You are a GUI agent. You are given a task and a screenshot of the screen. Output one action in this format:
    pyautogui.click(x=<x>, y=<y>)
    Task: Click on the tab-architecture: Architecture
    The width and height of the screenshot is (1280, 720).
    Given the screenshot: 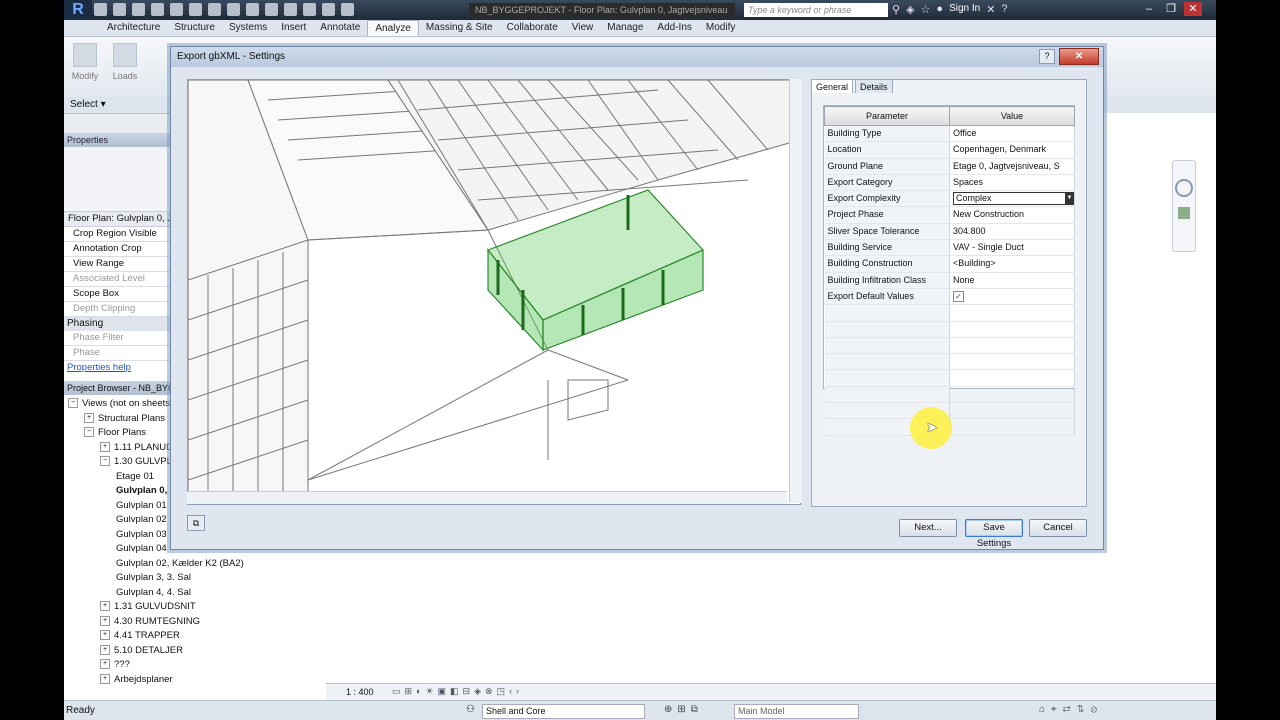 What is the action you would take?
    pyautogui.click(x=133, y=28)
    